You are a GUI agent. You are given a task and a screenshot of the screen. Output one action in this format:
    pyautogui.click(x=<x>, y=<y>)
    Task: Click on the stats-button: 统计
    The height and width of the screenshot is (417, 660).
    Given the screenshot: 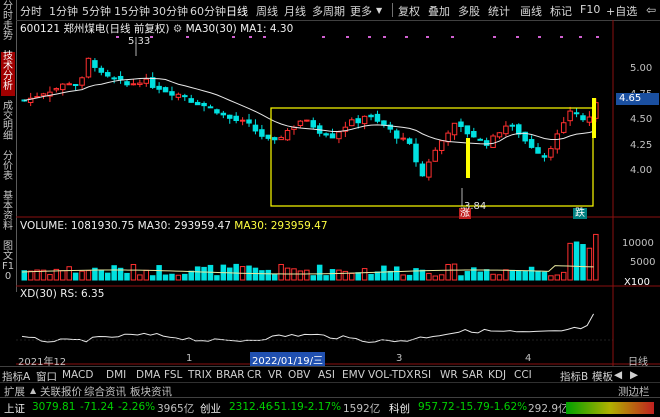 What is the action you would take?
    pyautogui.click(x=499, y=11)
    